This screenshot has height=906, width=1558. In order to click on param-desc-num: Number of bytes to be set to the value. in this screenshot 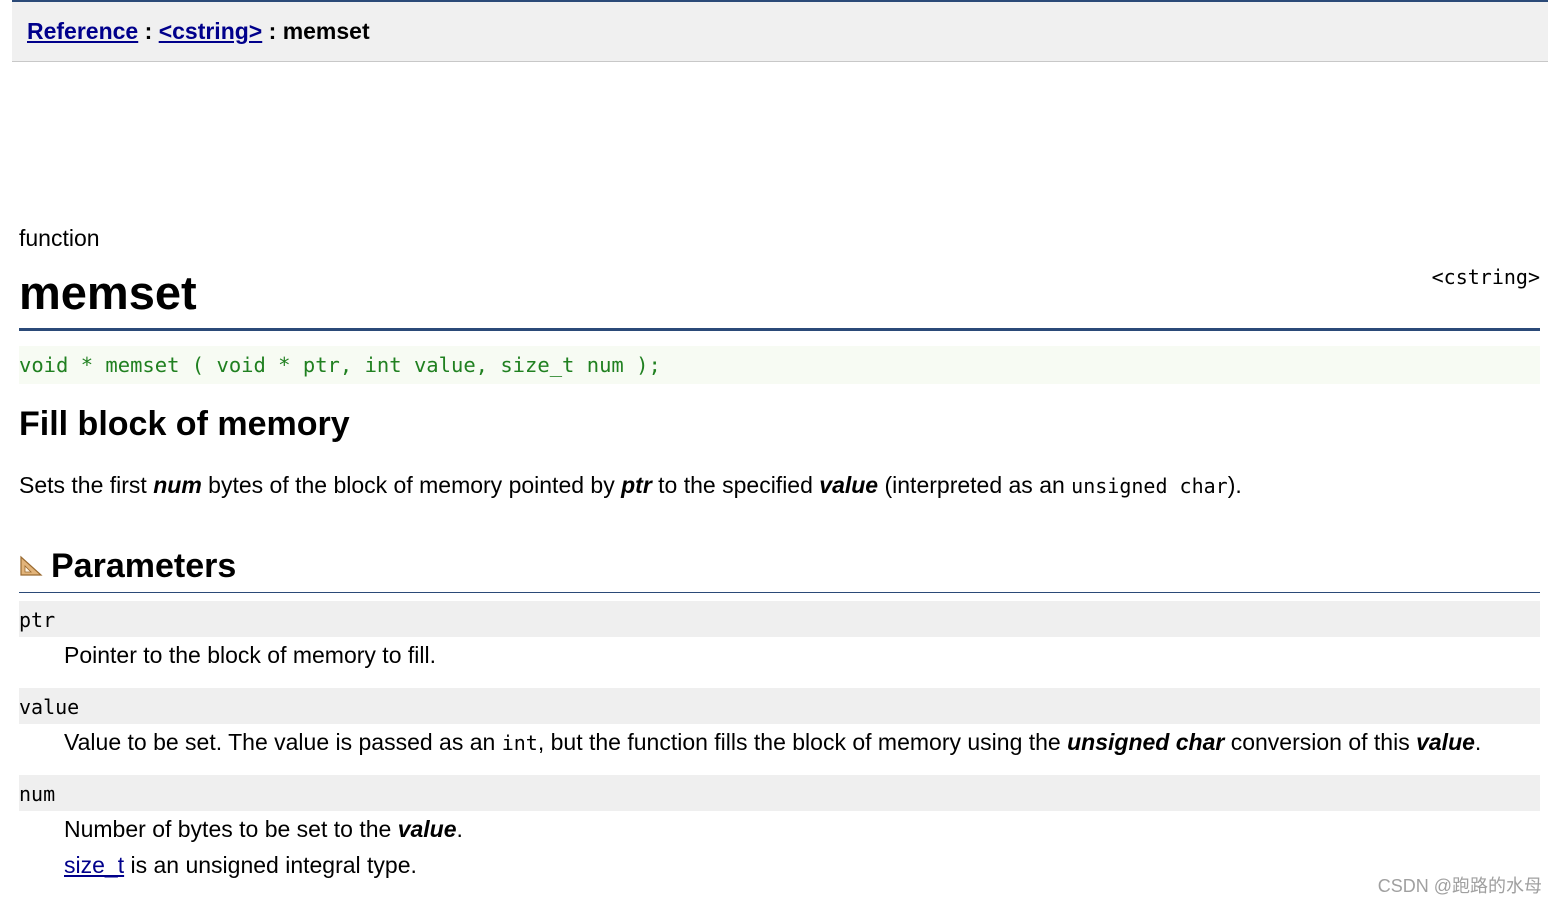, I will do `click(263, 829)`.